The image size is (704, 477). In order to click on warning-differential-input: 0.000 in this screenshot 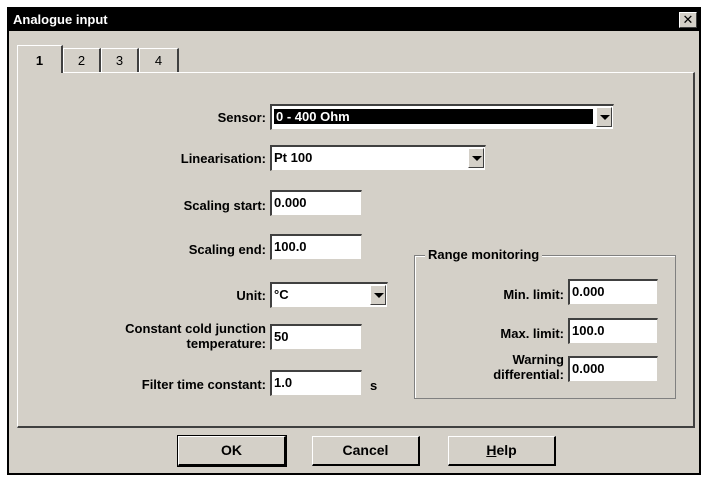, I will do `click(613, 369)`.